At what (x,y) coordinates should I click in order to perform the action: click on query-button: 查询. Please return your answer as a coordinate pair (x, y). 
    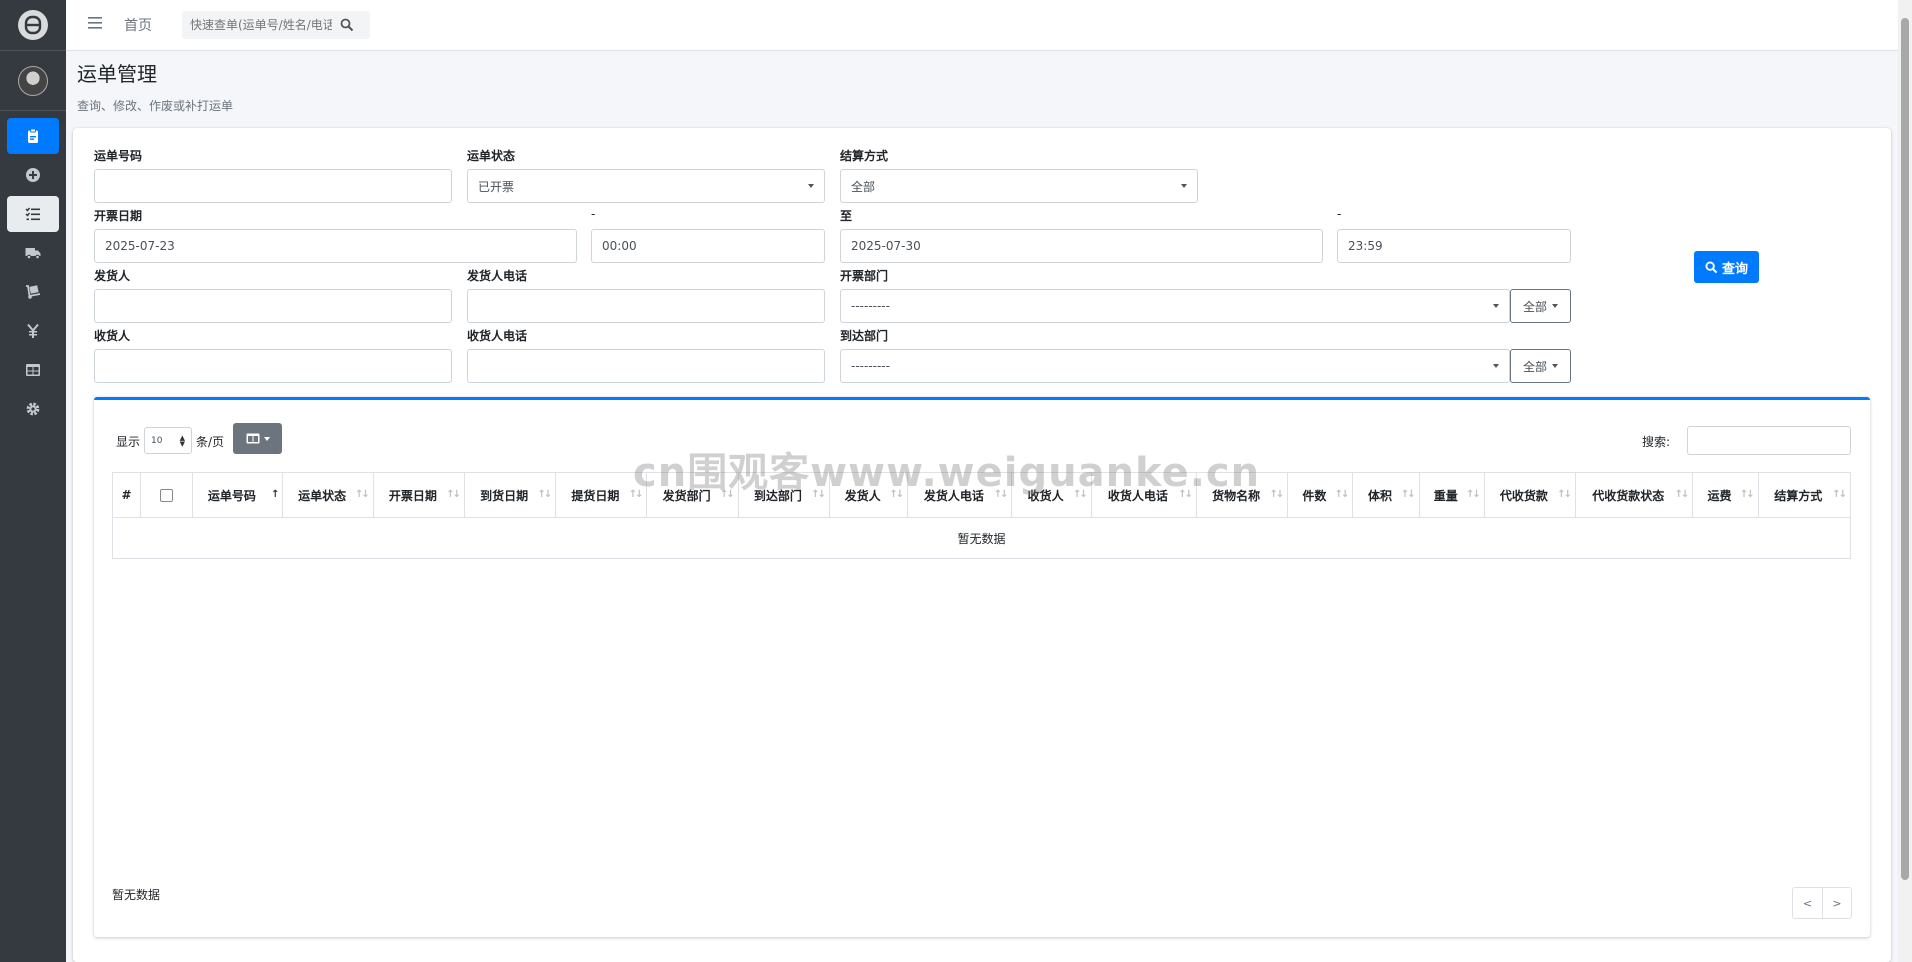
    Looking at the image, I should click on (1726, 267).